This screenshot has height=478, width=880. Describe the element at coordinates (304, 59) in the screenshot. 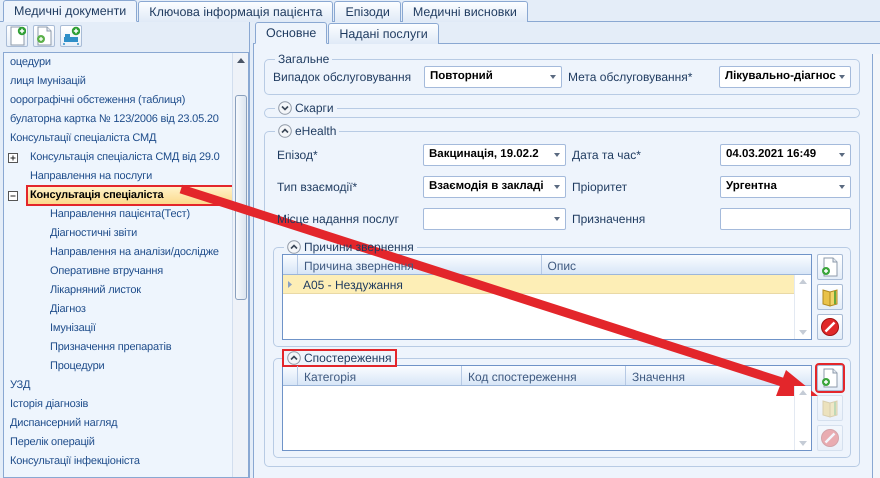

I see `section-title: Загальне` at that location.